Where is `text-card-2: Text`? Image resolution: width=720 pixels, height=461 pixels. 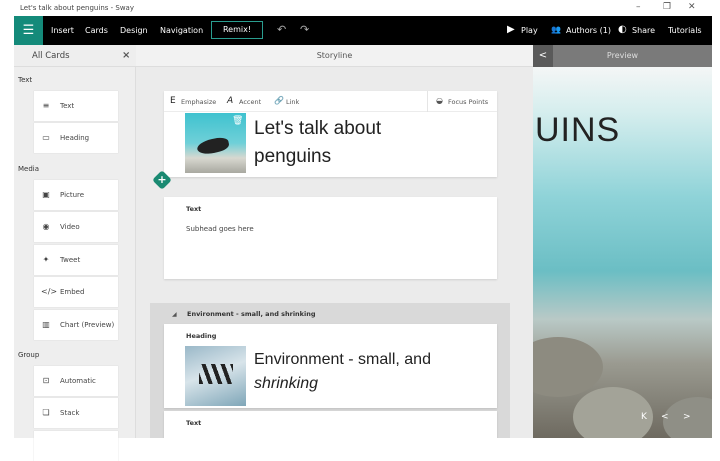
text-card-2: Text is located at coordinates (330, 424).